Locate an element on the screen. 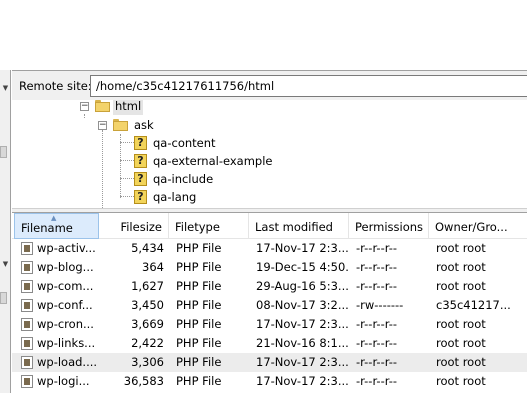 The image size is (527, 393). tree-node-qa-content: ? qa-content is located at coordinates (269, 143).